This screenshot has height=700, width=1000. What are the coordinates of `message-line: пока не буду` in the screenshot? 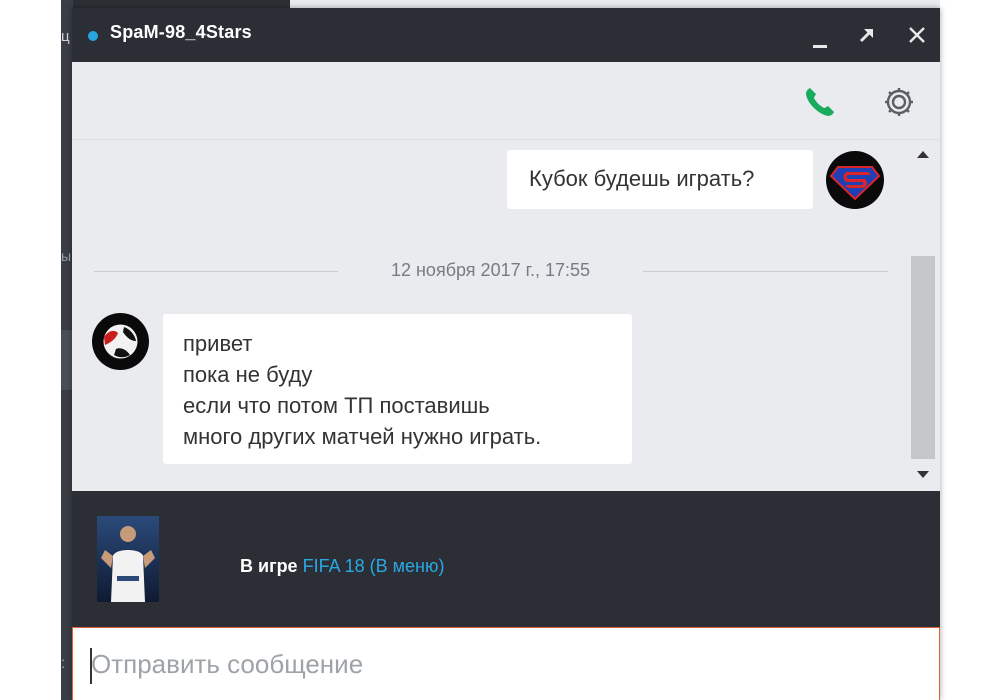 It's located at (248, 374).